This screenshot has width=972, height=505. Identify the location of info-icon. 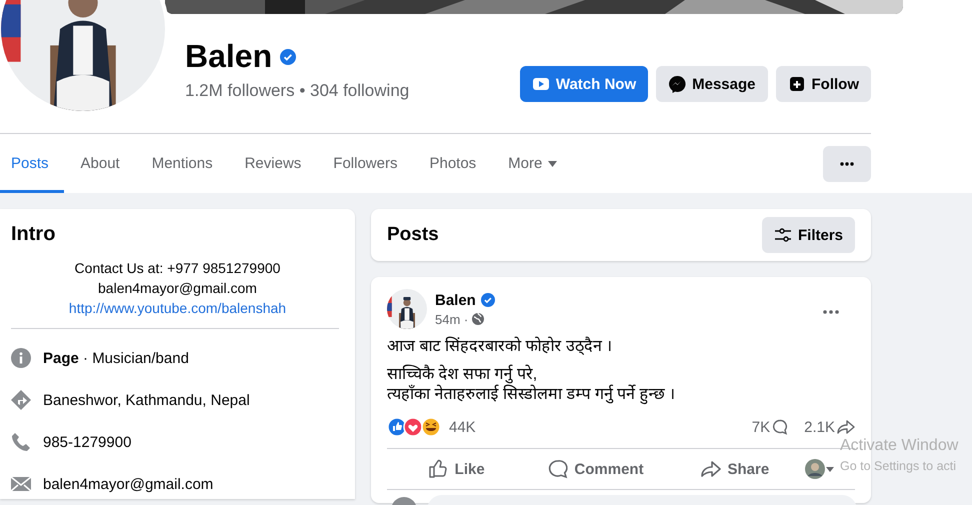
(21, 358).